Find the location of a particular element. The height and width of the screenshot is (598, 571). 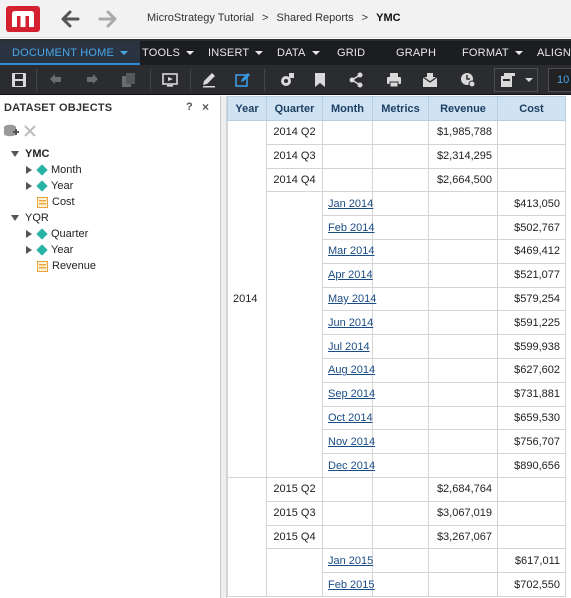

tree-node-cost: Cost is located at coordinates (56, 202).